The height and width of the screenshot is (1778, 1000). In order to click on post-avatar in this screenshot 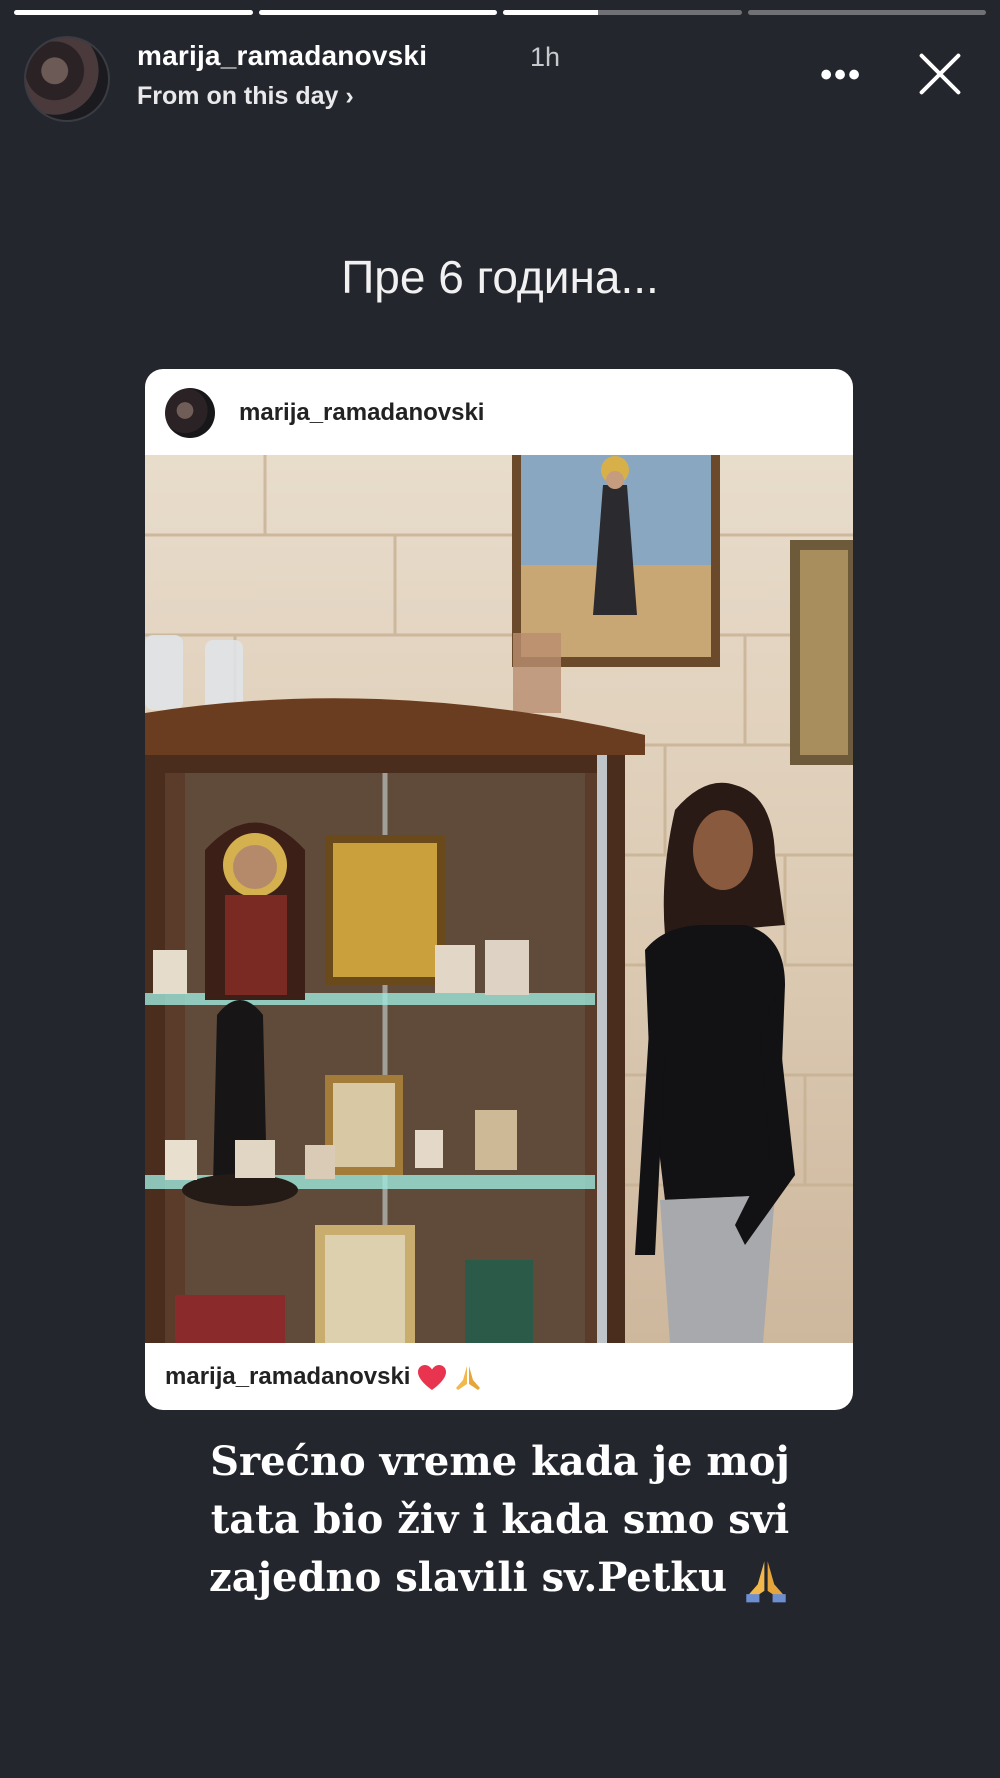, I will do `click(190, 413)`.